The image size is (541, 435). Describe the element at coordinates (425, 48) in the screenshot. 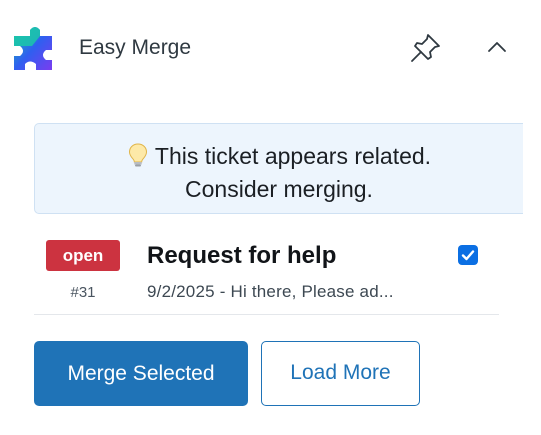

I see `pin-icon` at that location.